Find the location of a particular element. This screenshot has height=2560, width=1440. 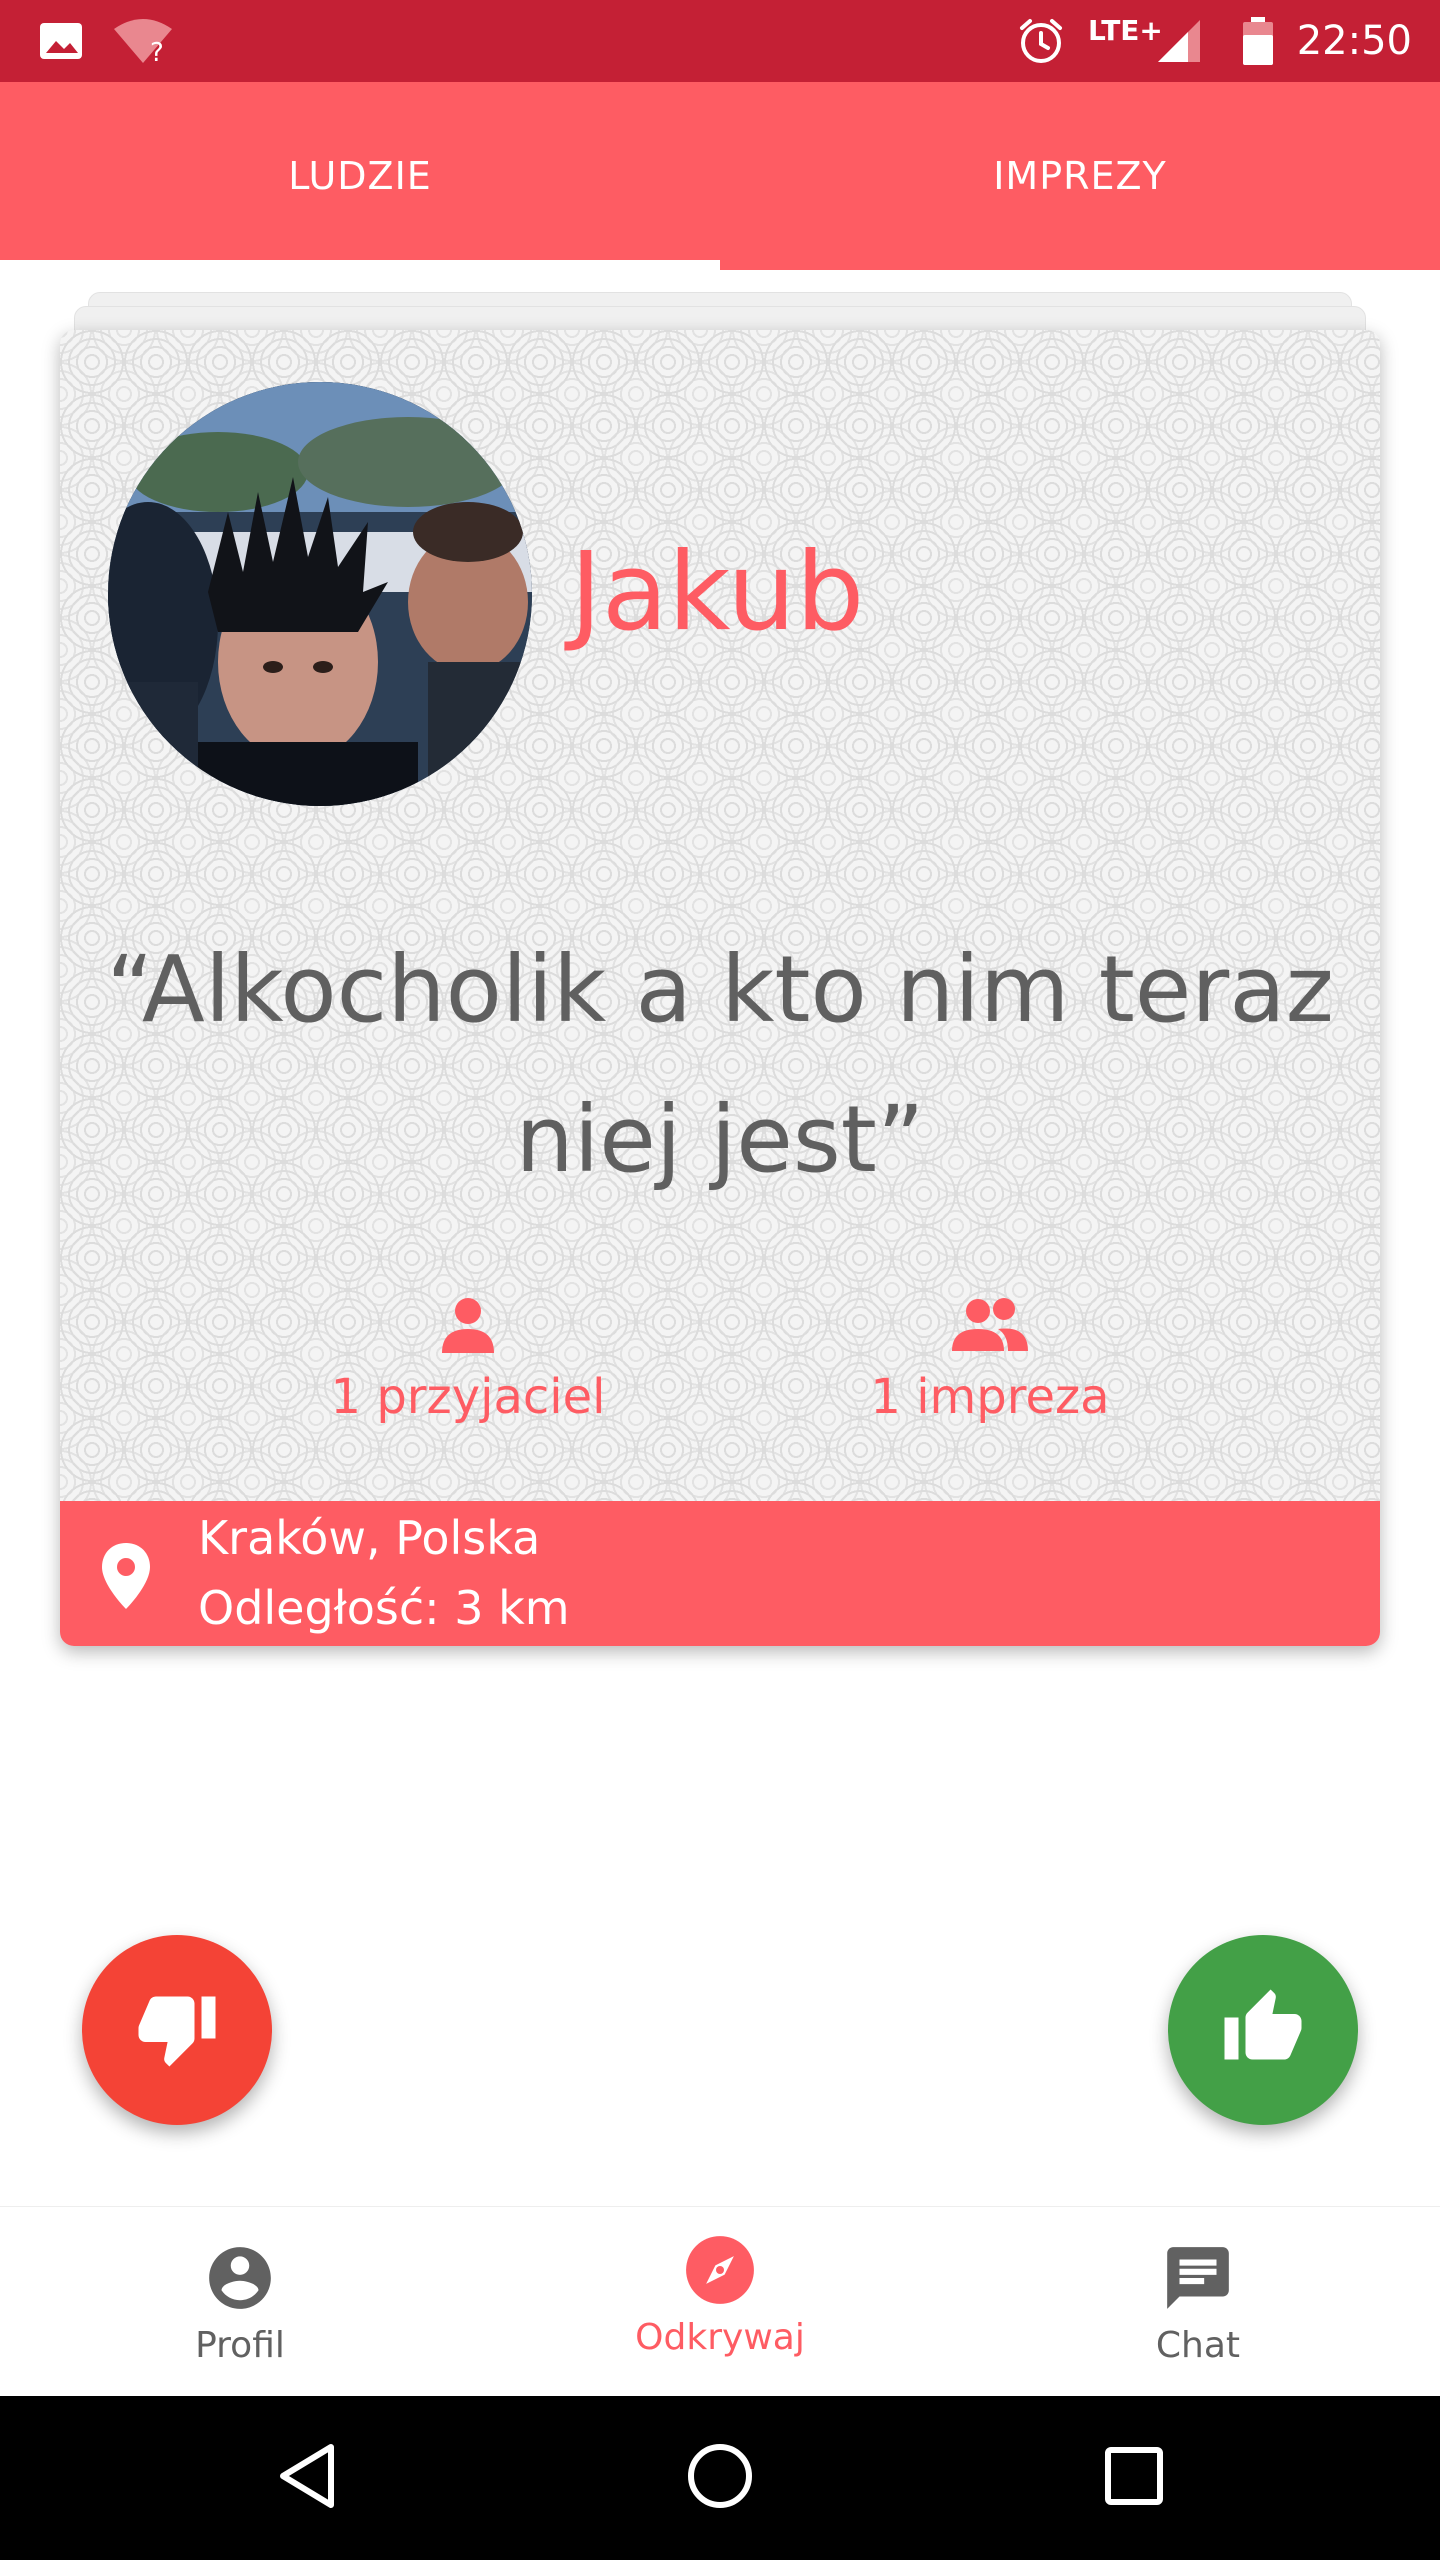

tab-imprezy: IMPREZY is located at coordinates (1080, 176).